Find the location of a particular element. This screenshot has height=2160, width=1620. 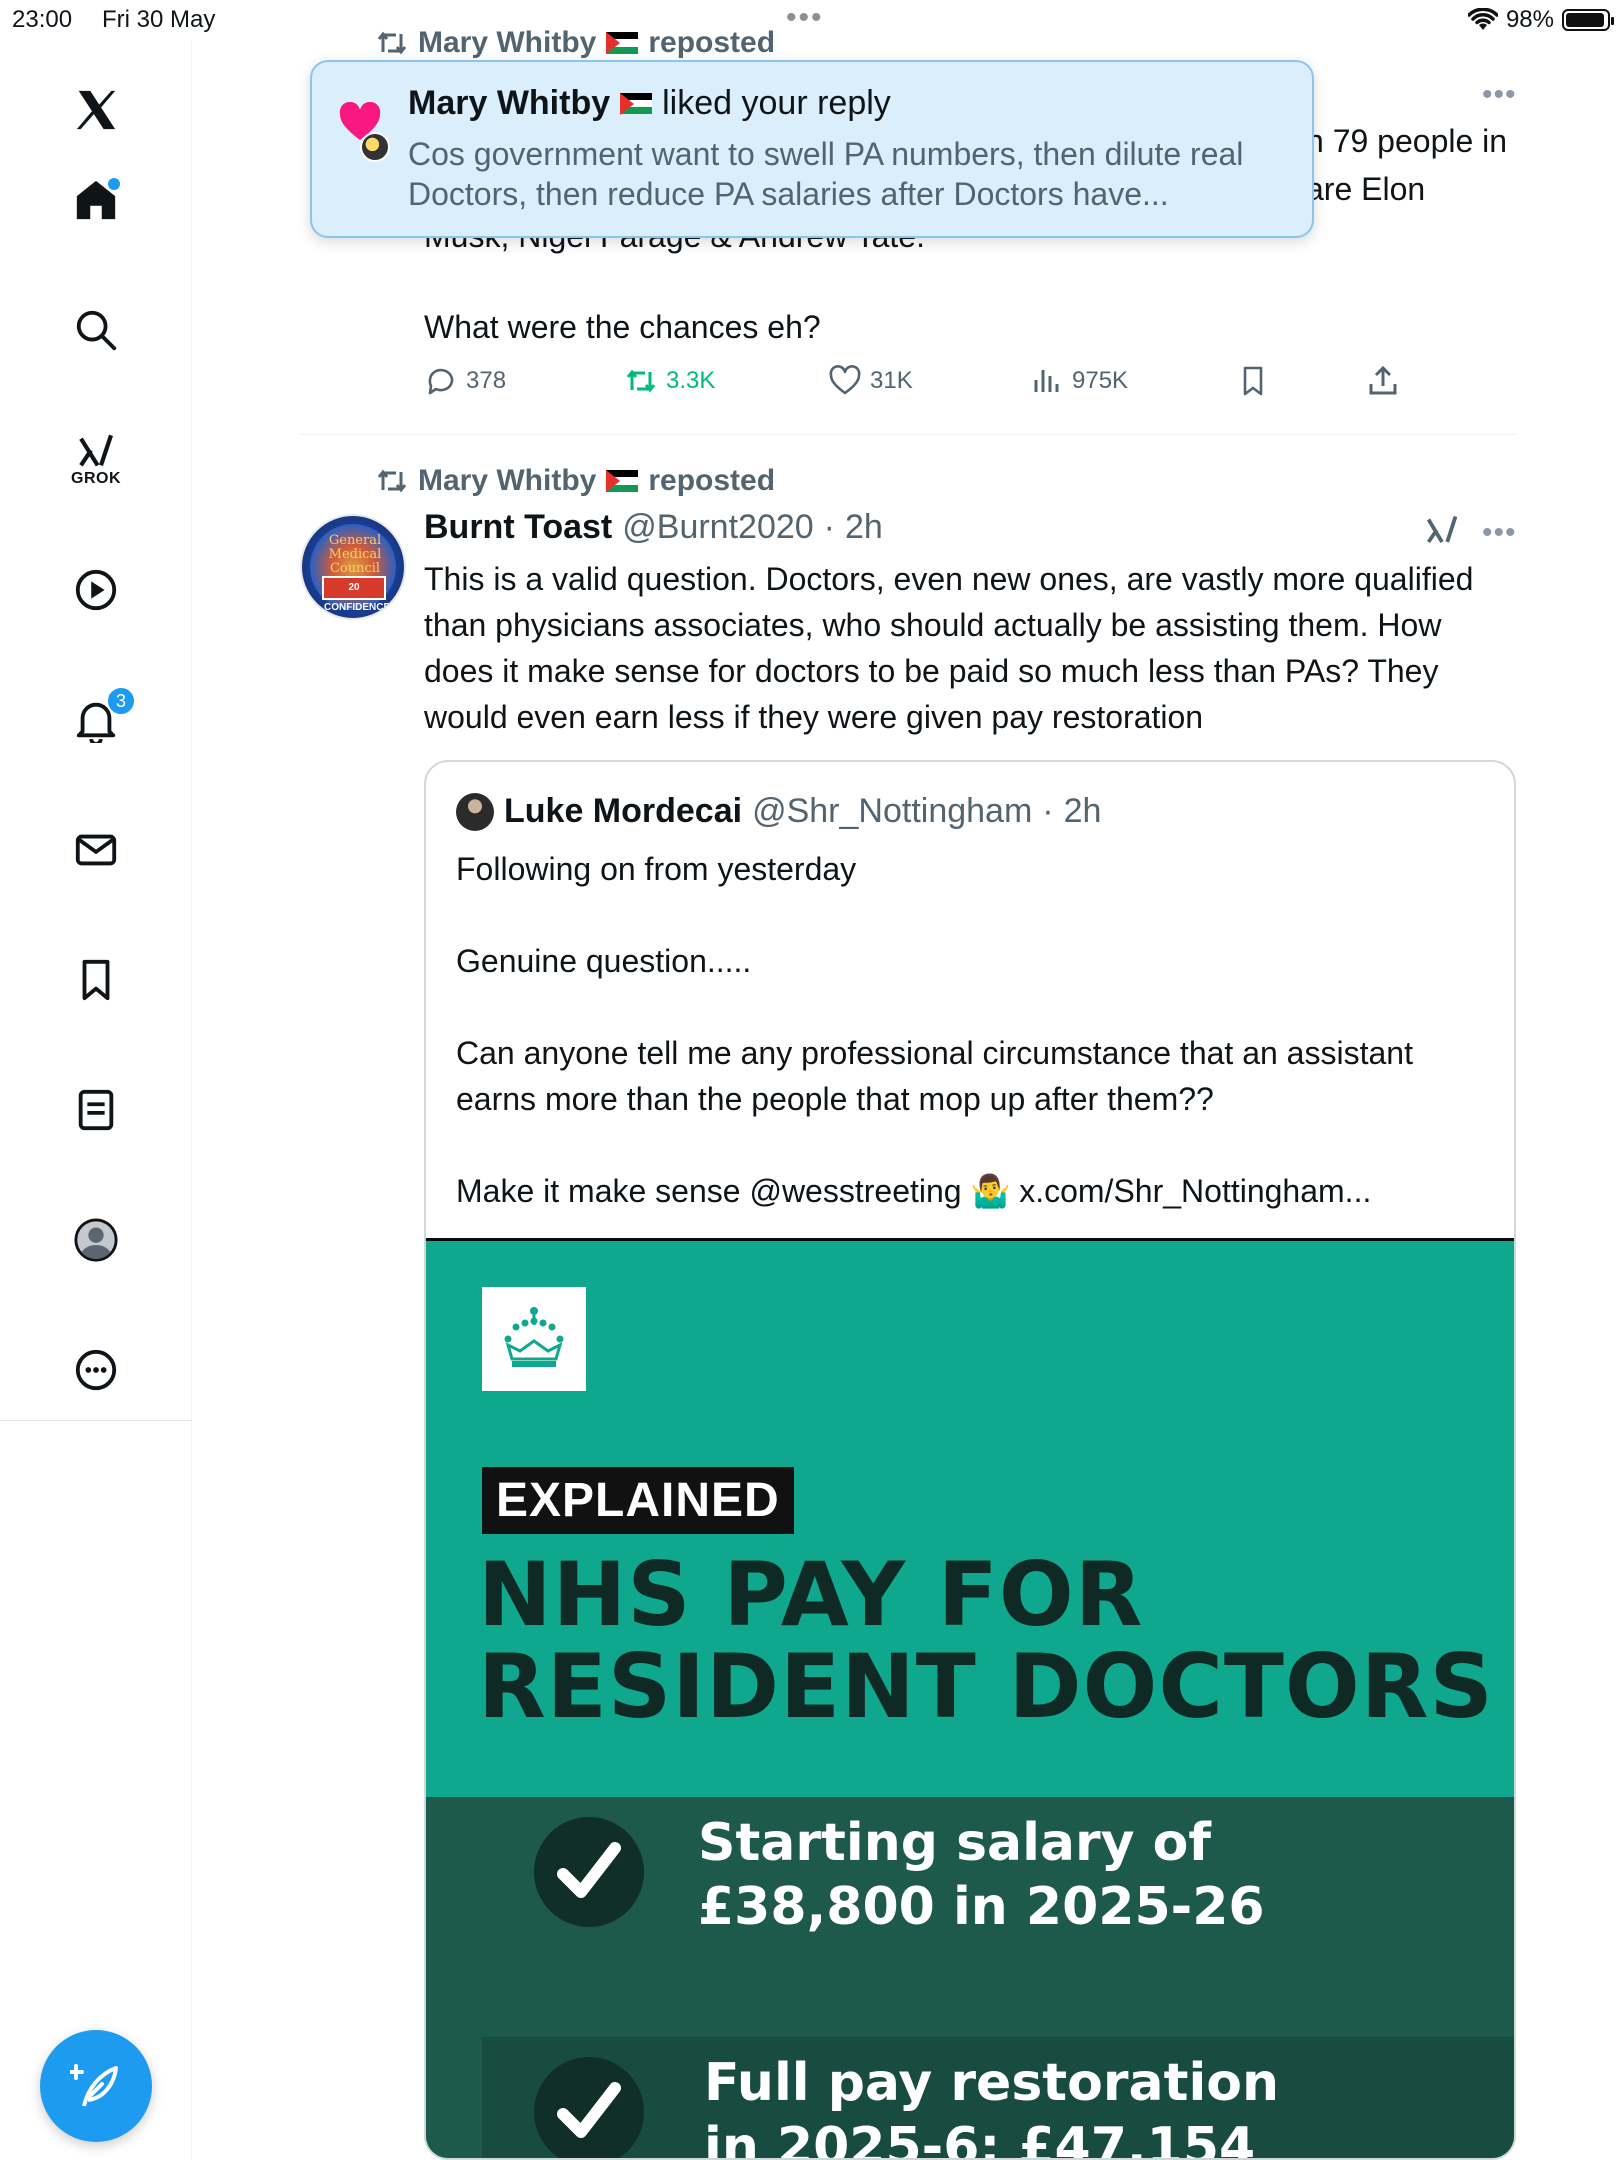

home-icon is located at coordinates (96, 200).